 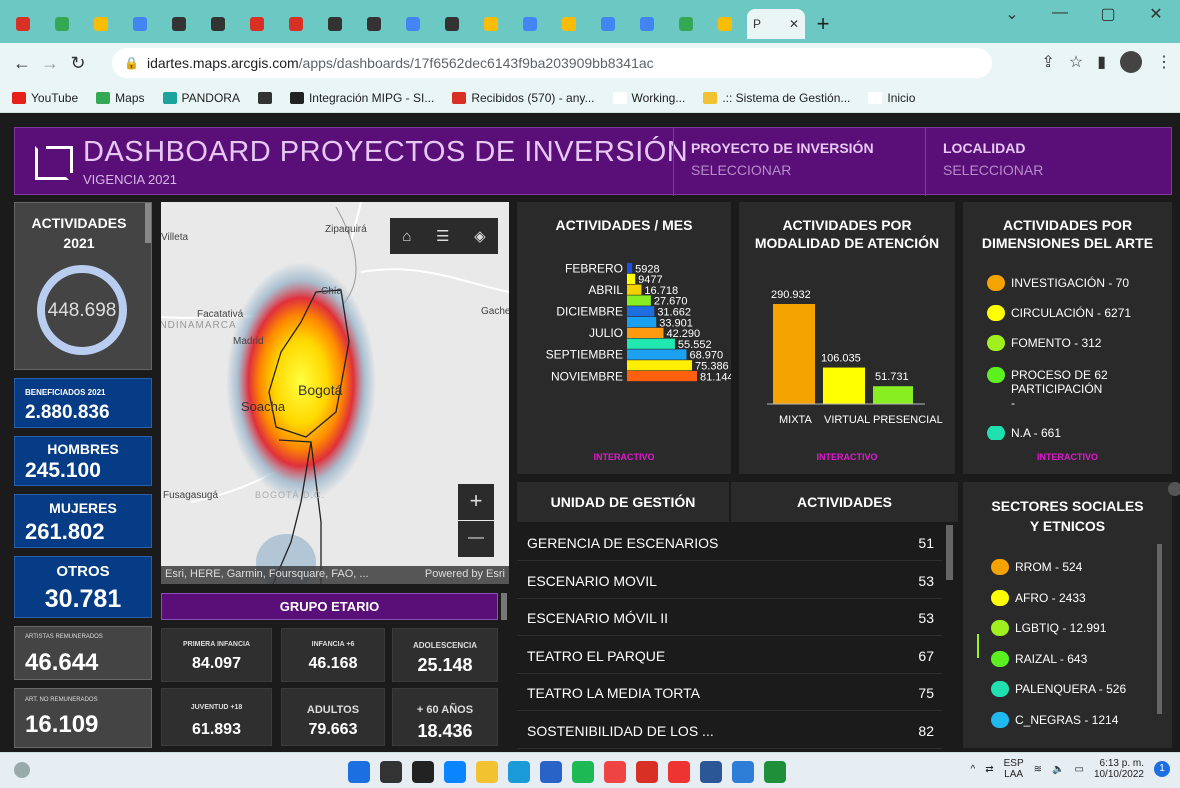 I want to click on layers-icon: ◈, so click(x=480, y=236).